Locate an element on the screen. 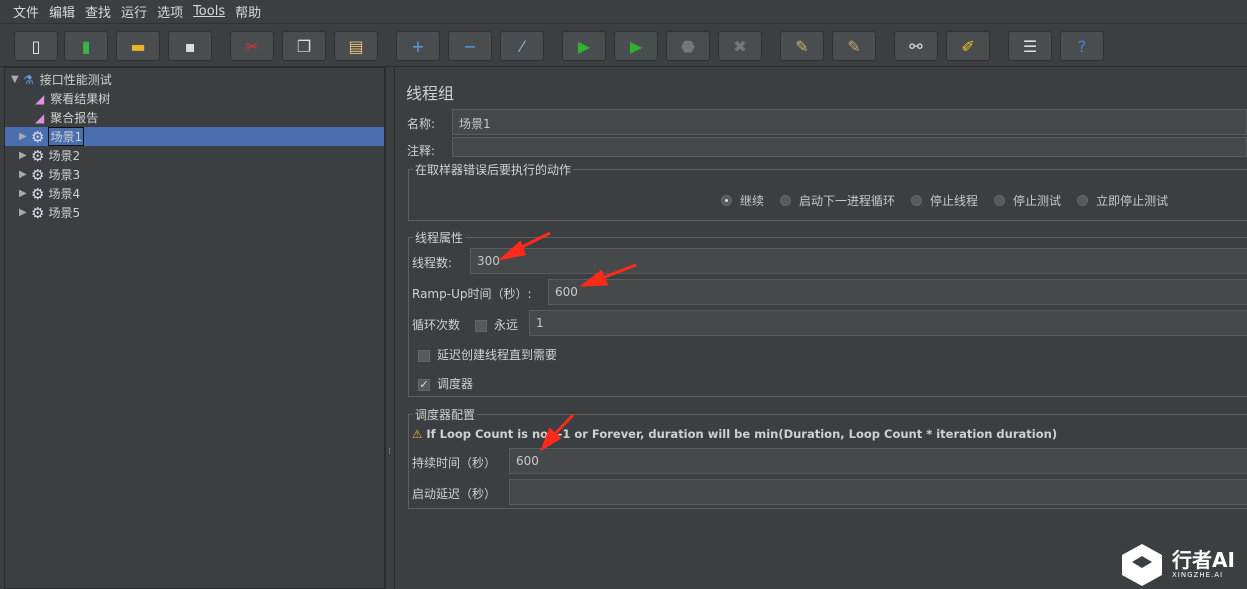 The height and width of the screenshot is (589, 1247). hexagon-logo-icon is located at coordinates (1142, 565).